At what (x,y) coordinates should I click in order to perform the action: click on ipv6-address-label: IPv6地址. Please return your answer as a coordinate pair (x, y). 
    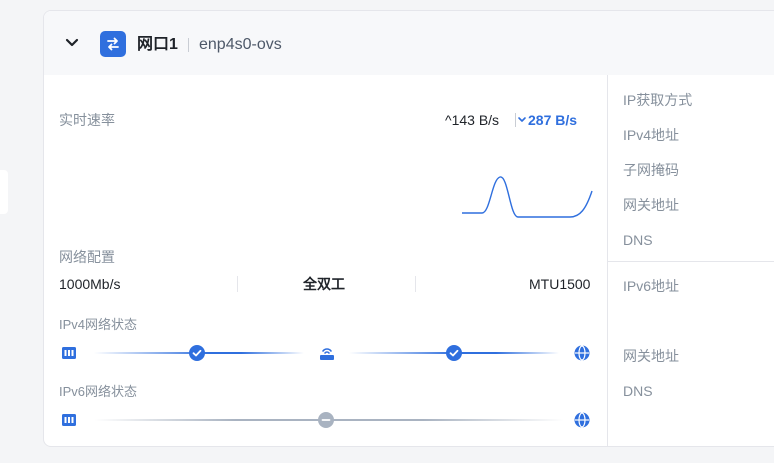
    Looking at the image, I should click on (651, 286).